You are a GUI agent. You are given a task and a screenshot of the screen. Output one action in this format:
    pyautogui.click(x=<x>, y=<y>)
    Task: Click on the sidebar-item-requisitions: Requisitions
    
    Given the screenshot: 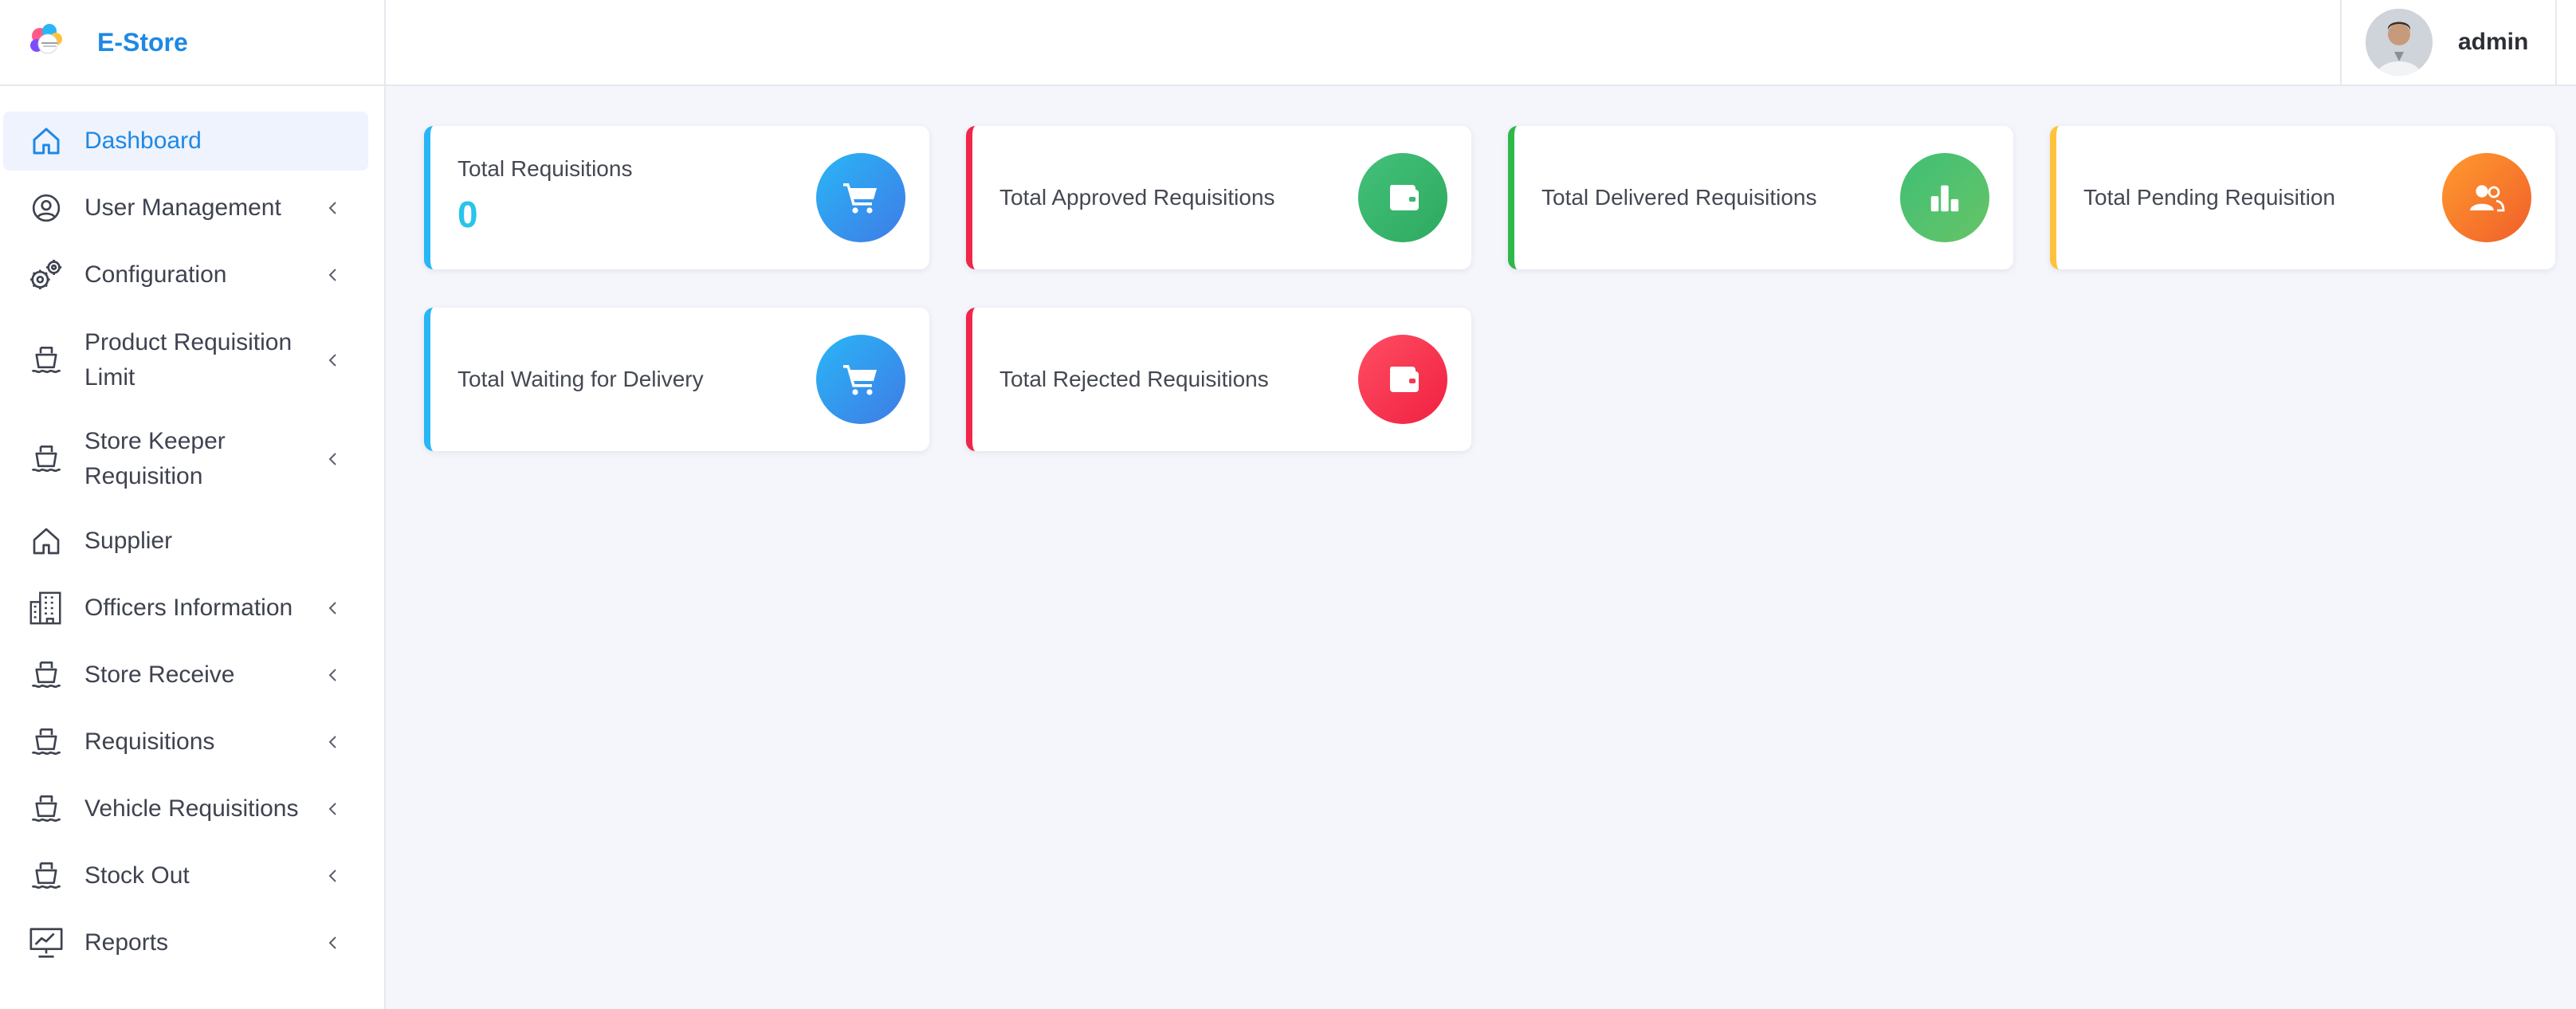 What is the action you would take?
    pyautogui.click(x=185, y=742)
    